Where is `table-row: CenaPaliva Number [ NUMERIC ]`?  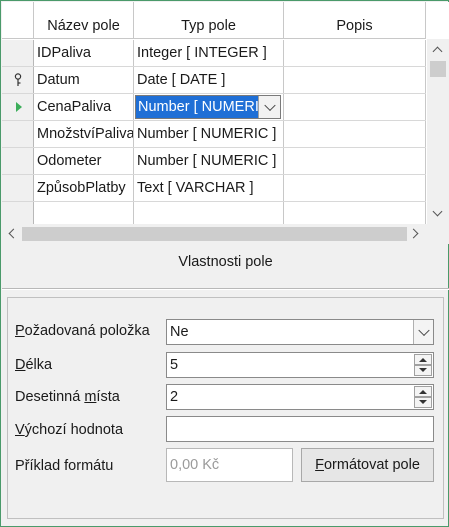
table-row: CenaPaliva Number [ NUMERIC ] is located at coordinates (214, 107).